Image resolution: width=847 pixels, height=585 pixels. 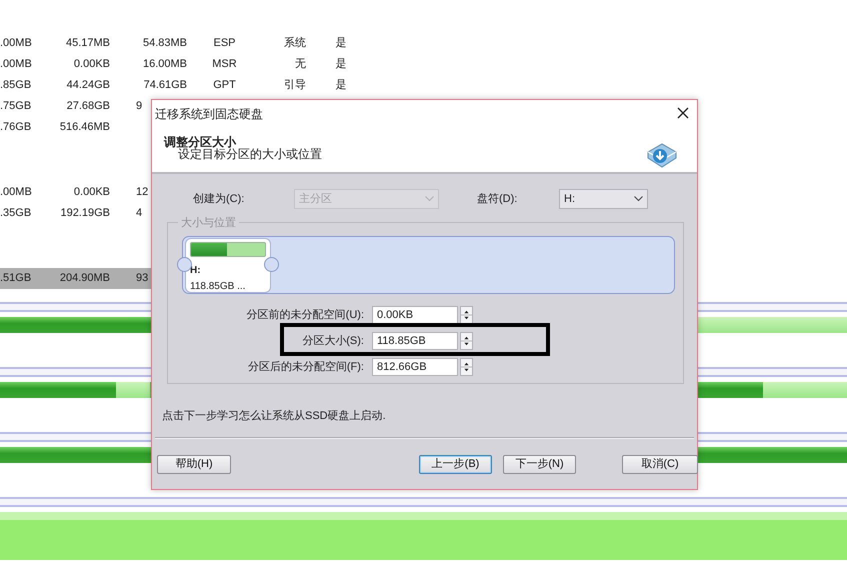 I want to click on table-cell: 192.19GB, so click(x=85, y=213).